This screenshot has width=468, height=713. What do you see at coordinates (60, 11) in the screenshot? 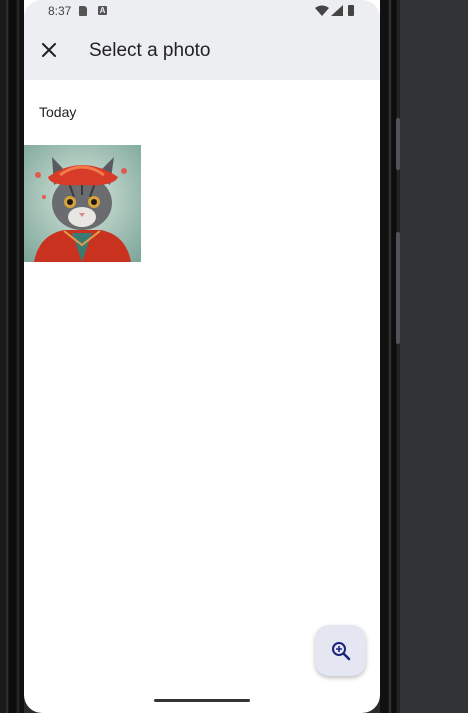
I see `status-time: 8:37` at bounding box center [60, 11].